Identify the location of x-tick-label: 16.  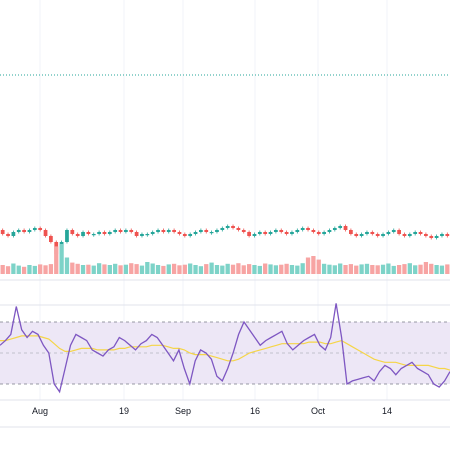
(255, 411).